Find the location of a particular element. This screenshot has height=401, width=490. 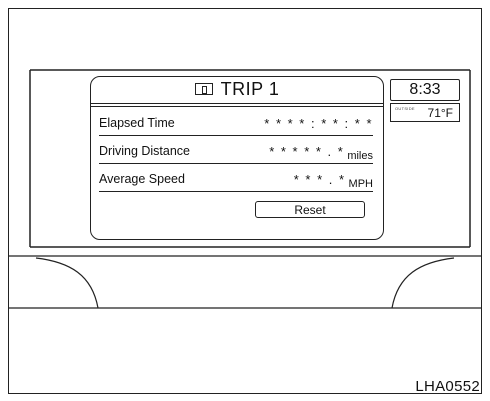

trip-title: TRIP 1 is located at coordinates (250, 88).